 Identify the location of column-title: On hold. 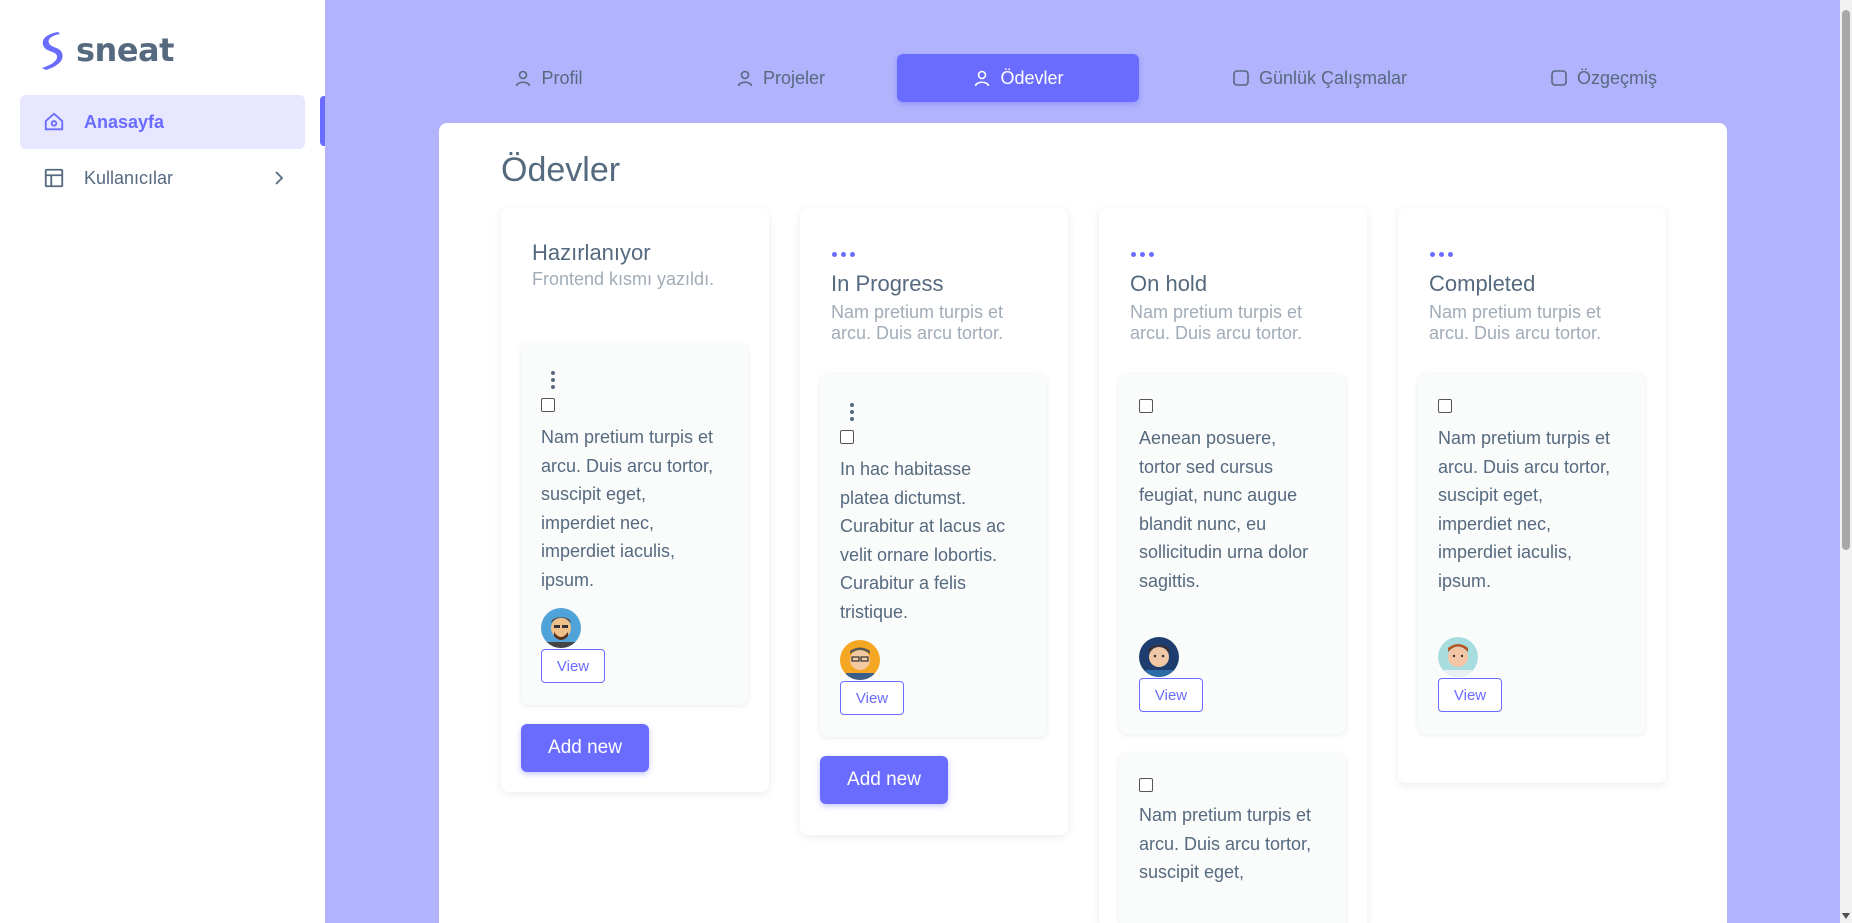
(1169, 283).